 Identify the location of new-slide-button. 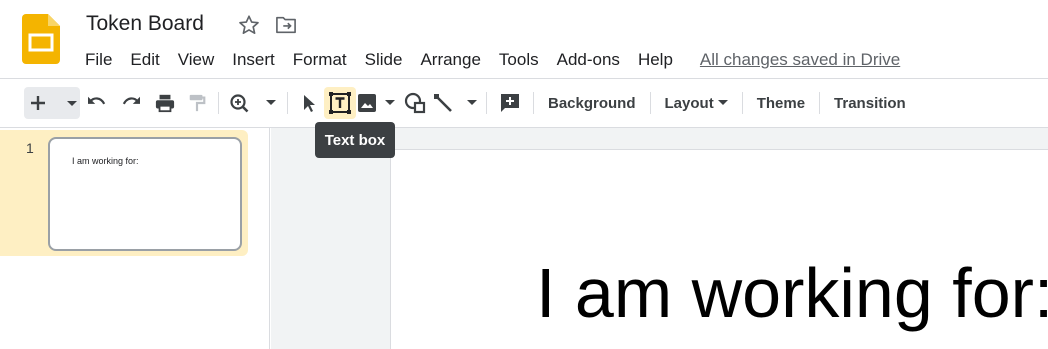
(52, 103).